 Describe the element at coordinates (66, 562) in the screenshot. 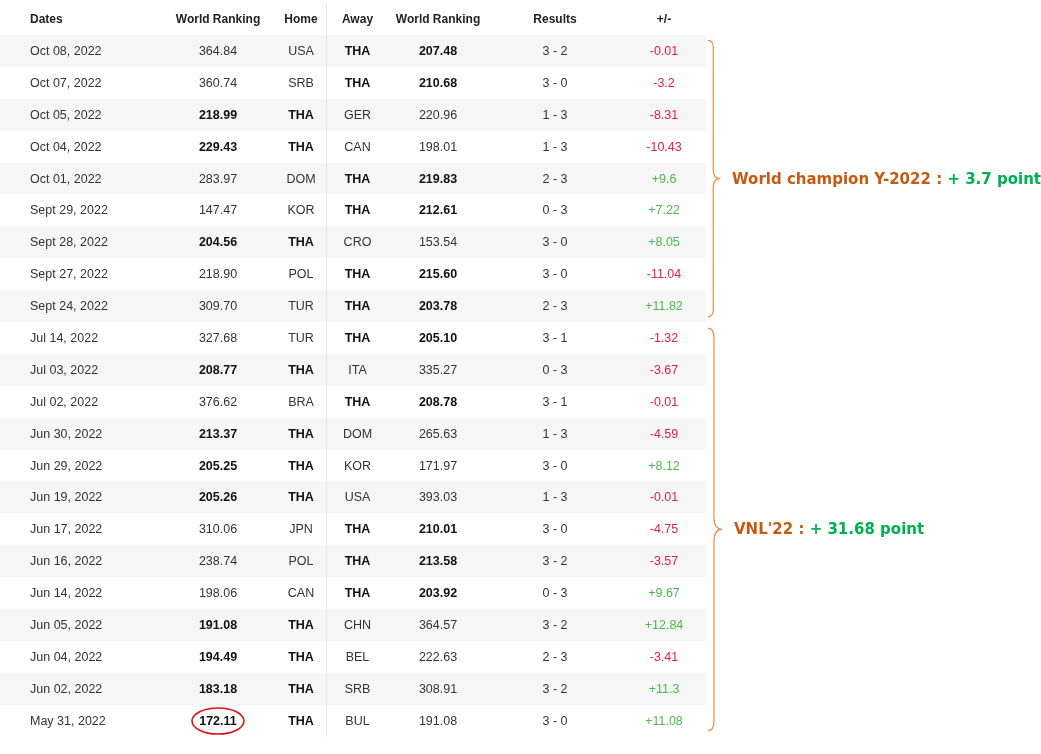

I see `date-cell-text: Jun 16, 2022` at that location.